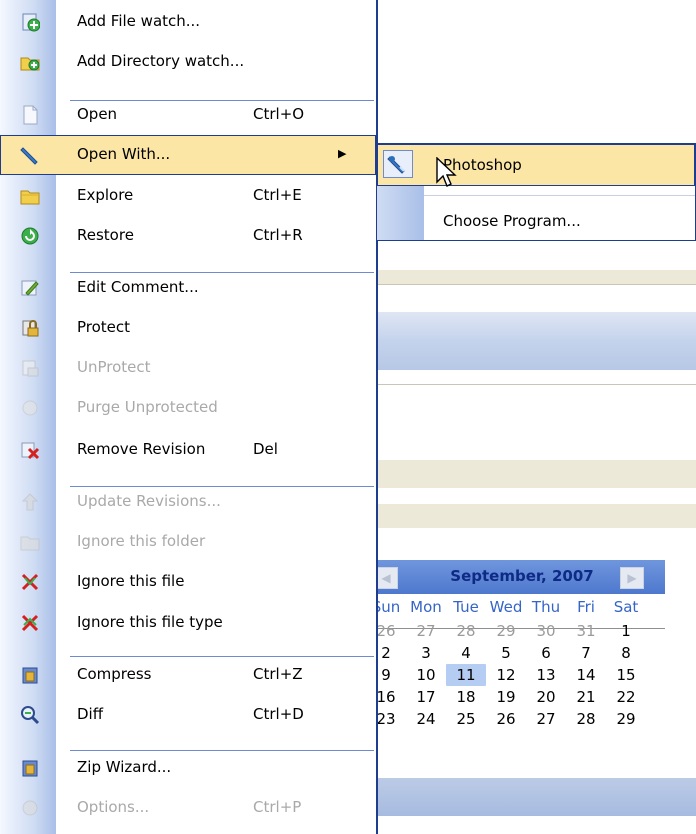  I want to click on menu-item-purge-unprotected: Purge Unprotected, so click(188, 408).